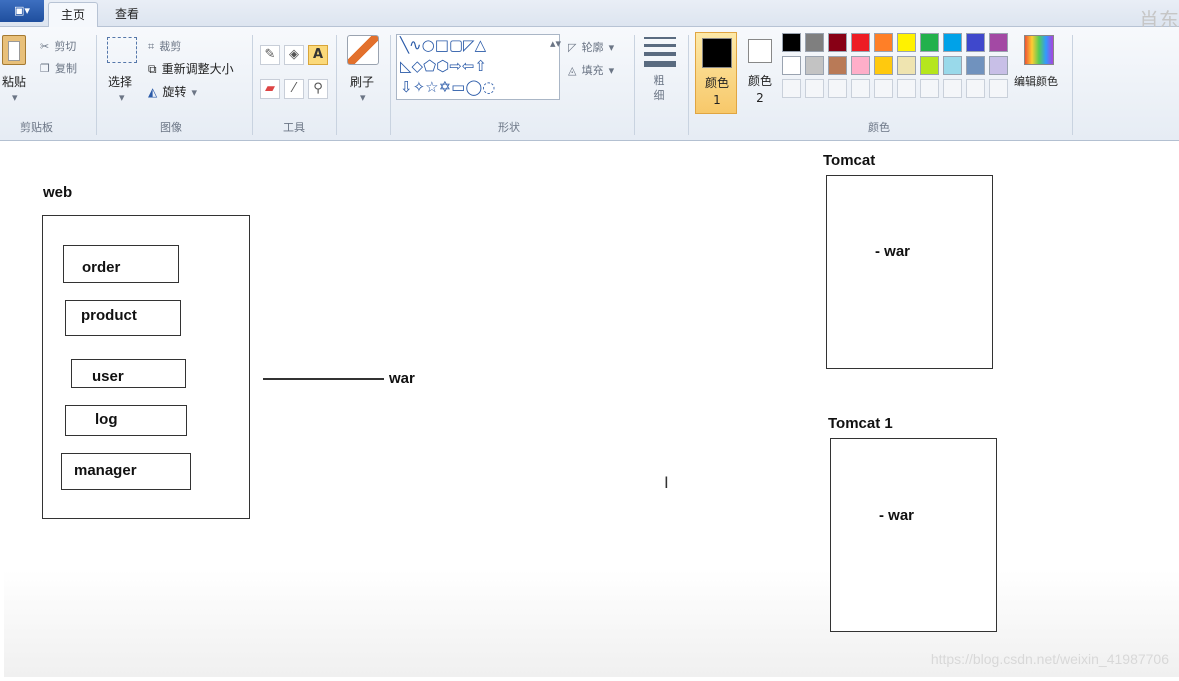 The image size is (1179, 681). What do you see at coordinates (448, 87) in the screenshot?
I see `shape-row-3-icons: ⇩✧☆✡▭◯◌` at bounding box center [448, 87].